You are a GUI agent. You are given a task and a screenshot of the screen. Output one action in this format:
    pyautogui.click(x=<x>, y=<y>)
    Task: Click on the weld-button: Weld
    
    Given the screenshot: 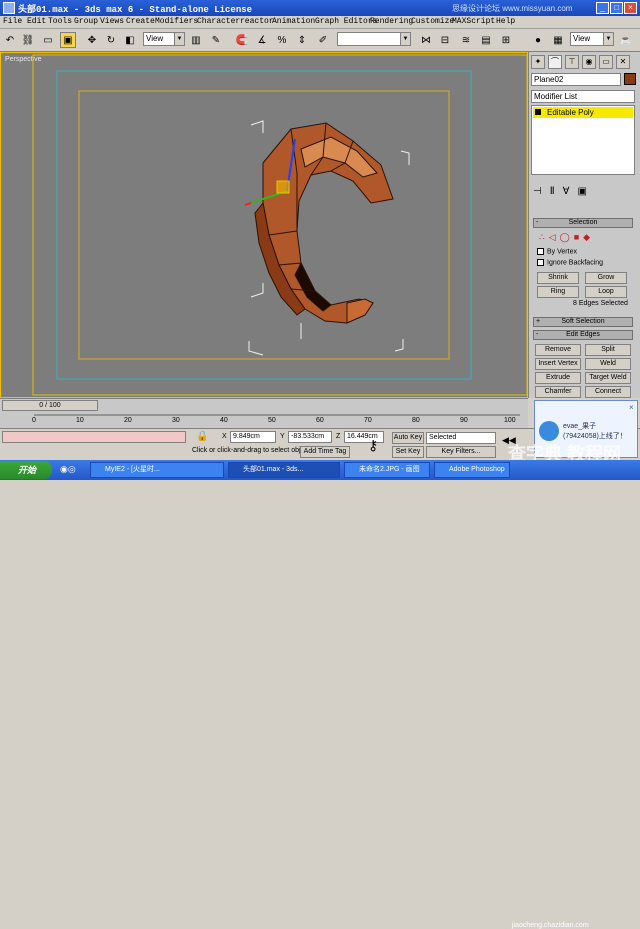 What is the action you would take?
    pyautogui.click(x=608, y=364)
    